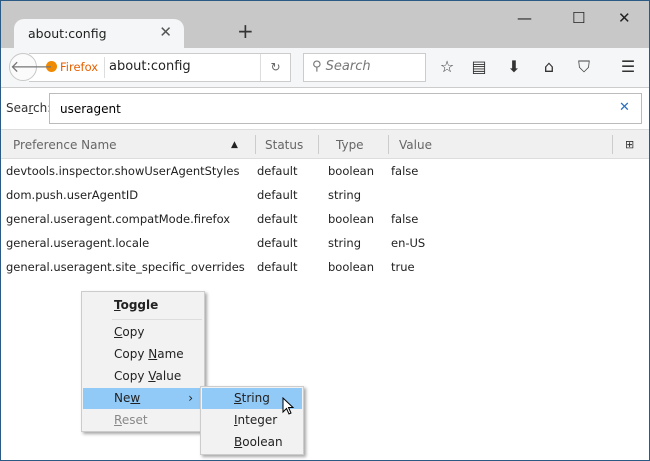 The image size is (650, 461). What do you see at coordinates (190, 398) in the screenshot?
I see `chevron-right-icon: ›` at bounding box center [190, 398].